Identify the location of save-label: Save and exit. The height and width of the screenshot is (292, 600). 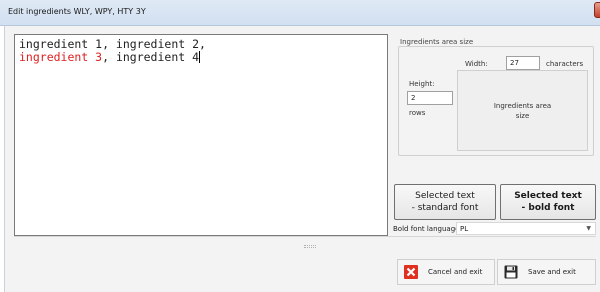
(552, 272).